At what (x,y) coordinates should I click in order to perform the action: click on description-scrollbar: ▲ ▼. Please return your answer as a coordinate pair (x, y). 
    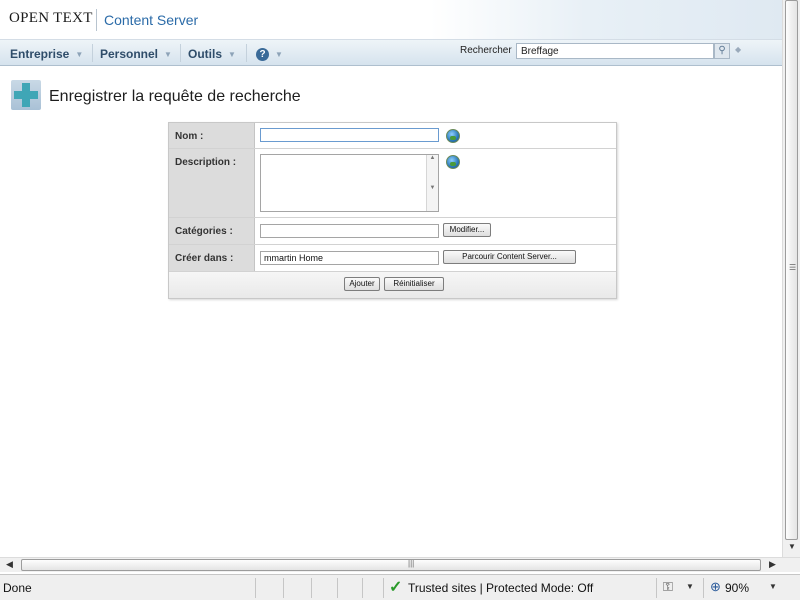
    Looking at the image, I should click on (432, 183).